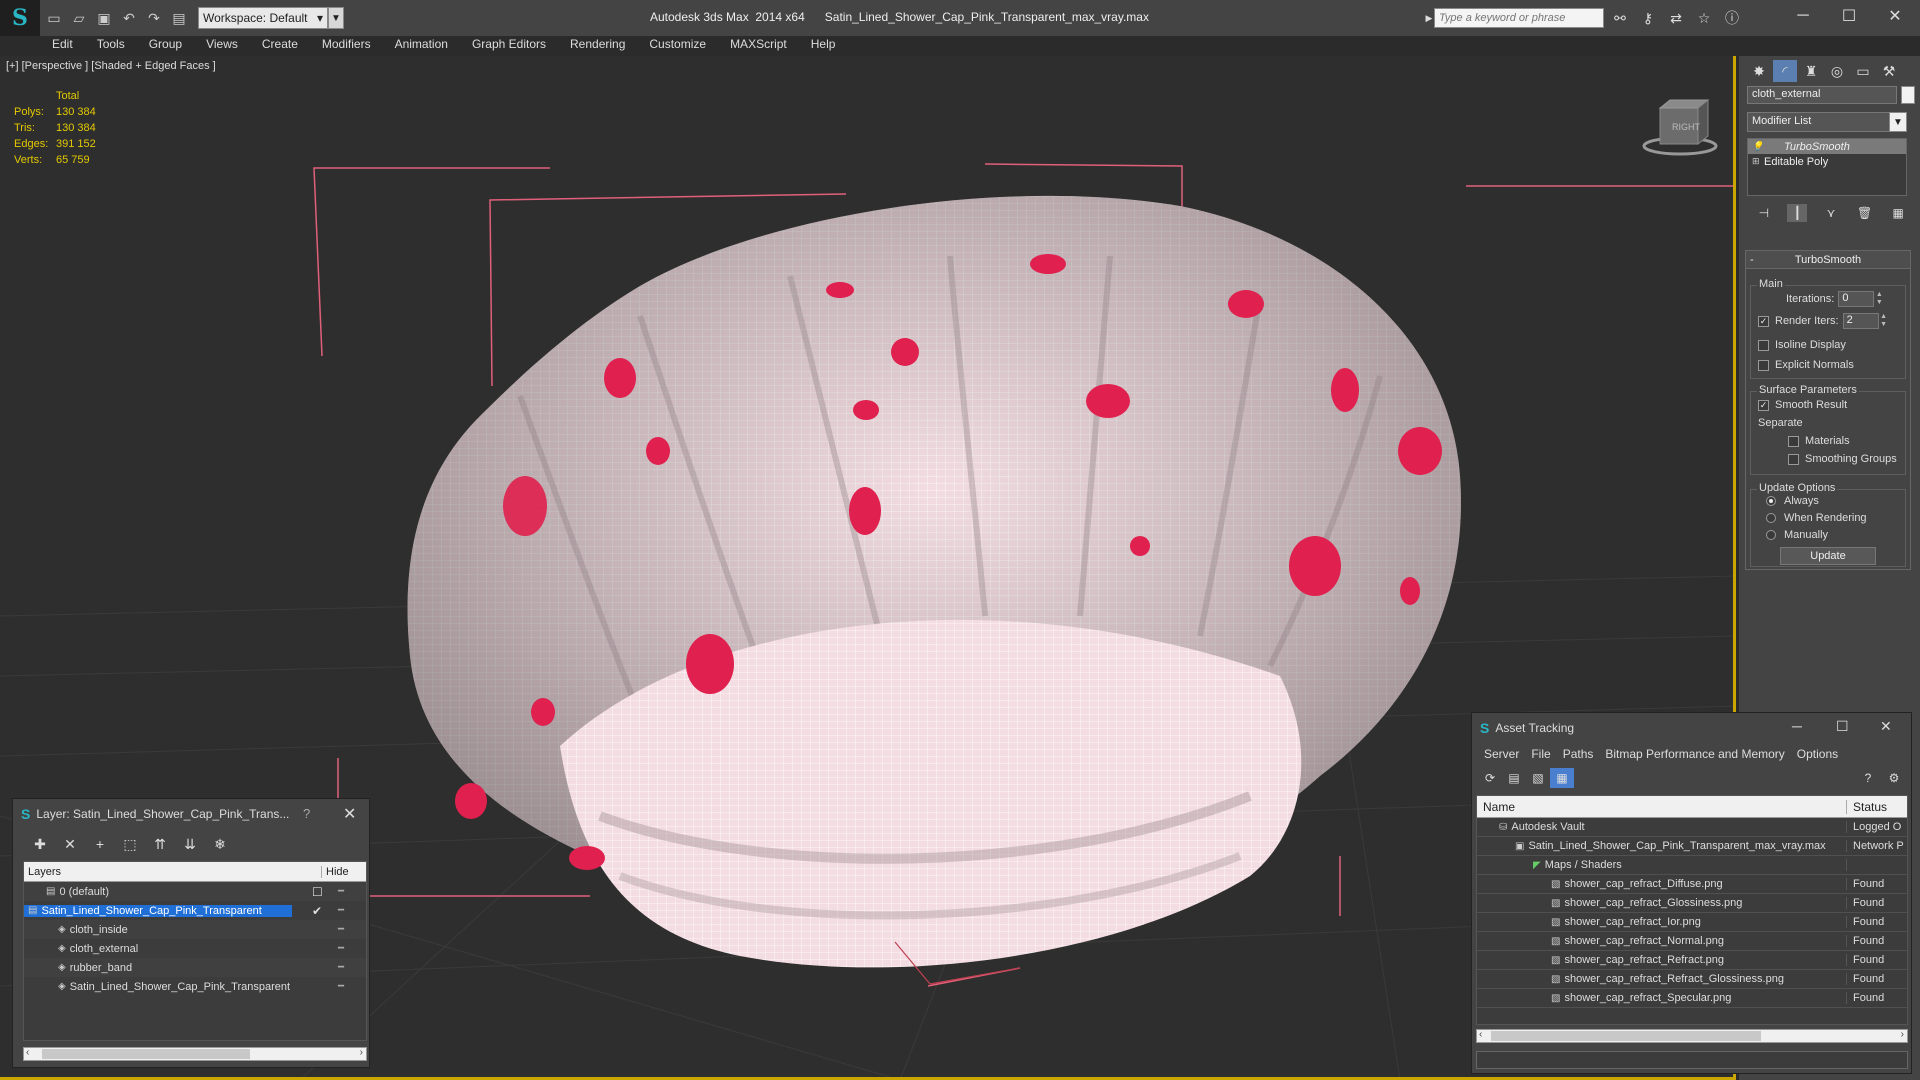  Describe the element at coordinates (1562, 778) in the screenshot. I see `table-view-icon: ▦` at that location.